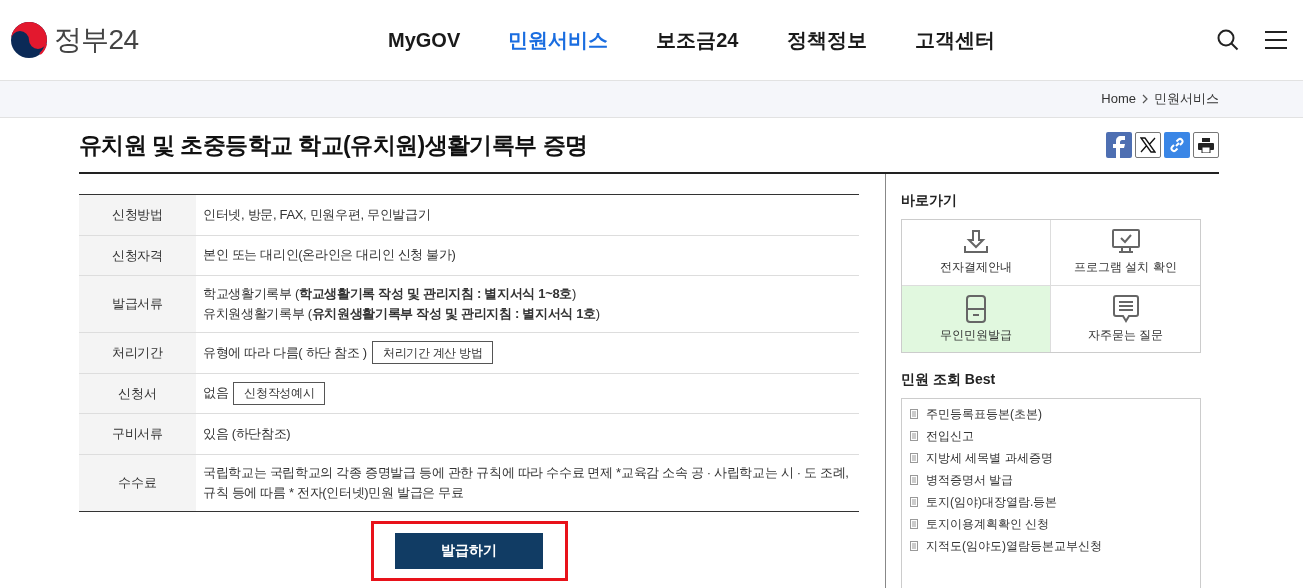  Describe the element at coordinates (1055, 546) in the screenshot. I see `best-list-item: 지적도(임야도)열람등본교부신청` at that location.